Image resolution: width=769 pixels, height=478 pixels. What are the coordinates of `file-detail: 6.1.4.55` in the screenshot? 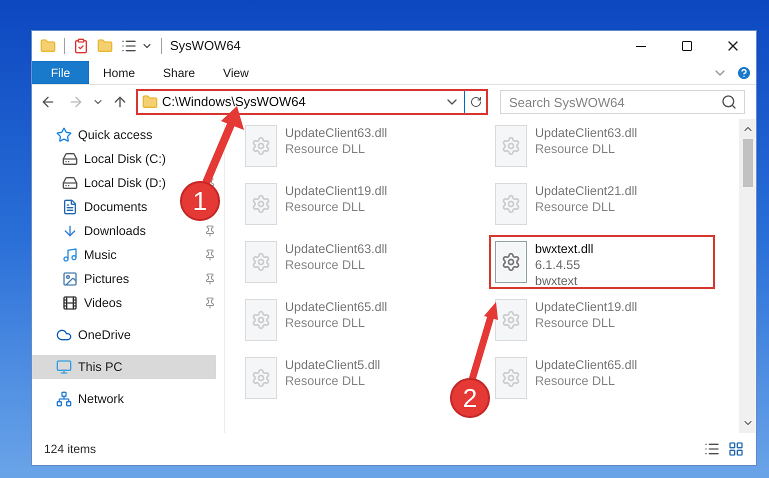 It's located at (558, 265).